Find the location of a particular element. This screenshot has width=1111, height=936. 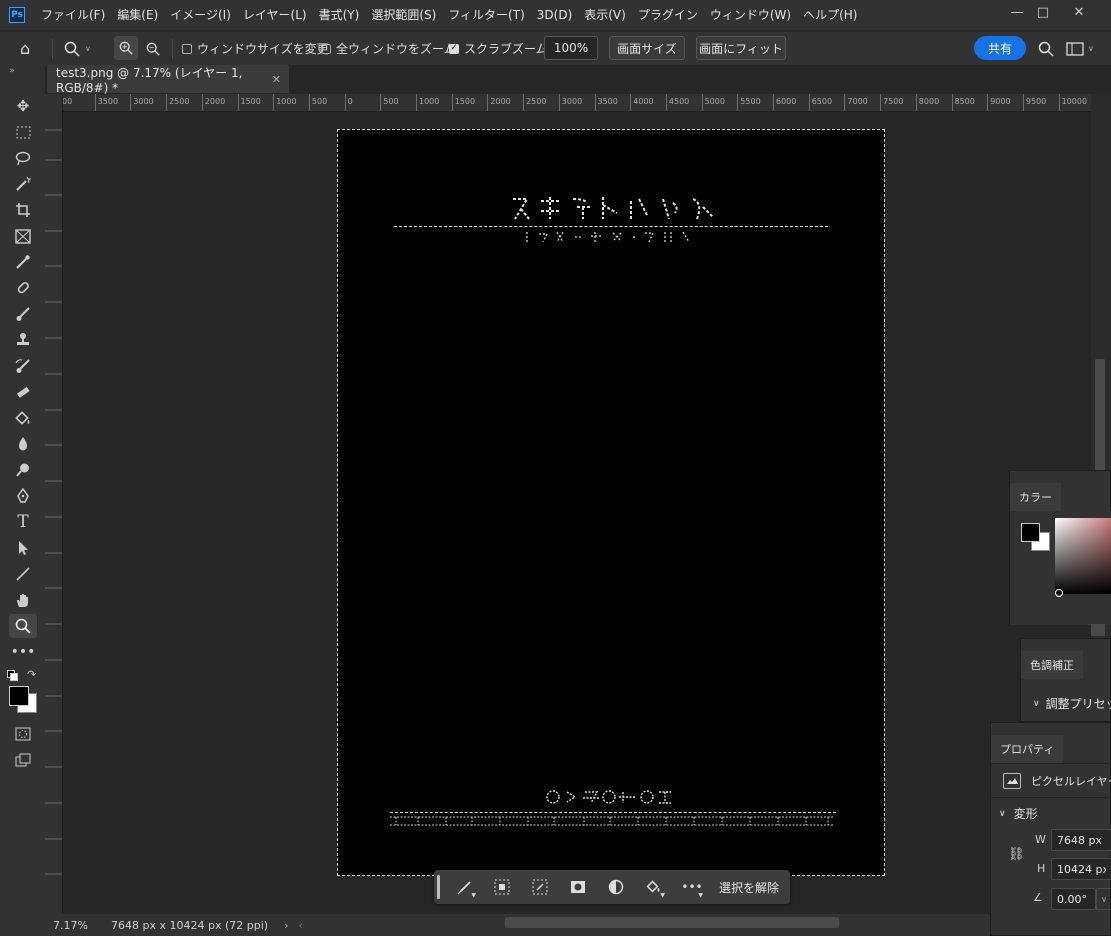

menu-view: 表示(V) is located at coordinates (605, 15).